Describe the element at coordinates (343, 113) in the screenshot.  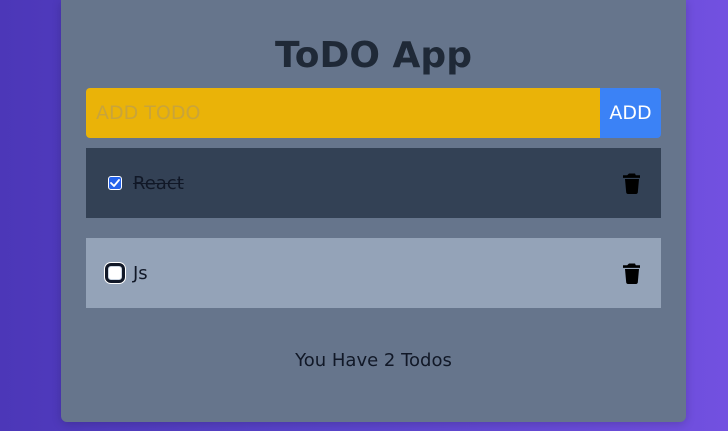
I see `todo-input` at that location.